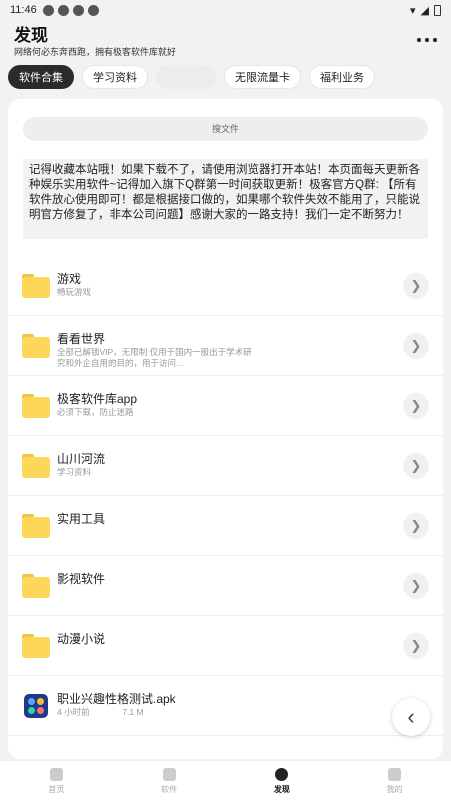 The image size is (451, 802). I want to click on apk-time: 4 小时前, so click(73, 712).